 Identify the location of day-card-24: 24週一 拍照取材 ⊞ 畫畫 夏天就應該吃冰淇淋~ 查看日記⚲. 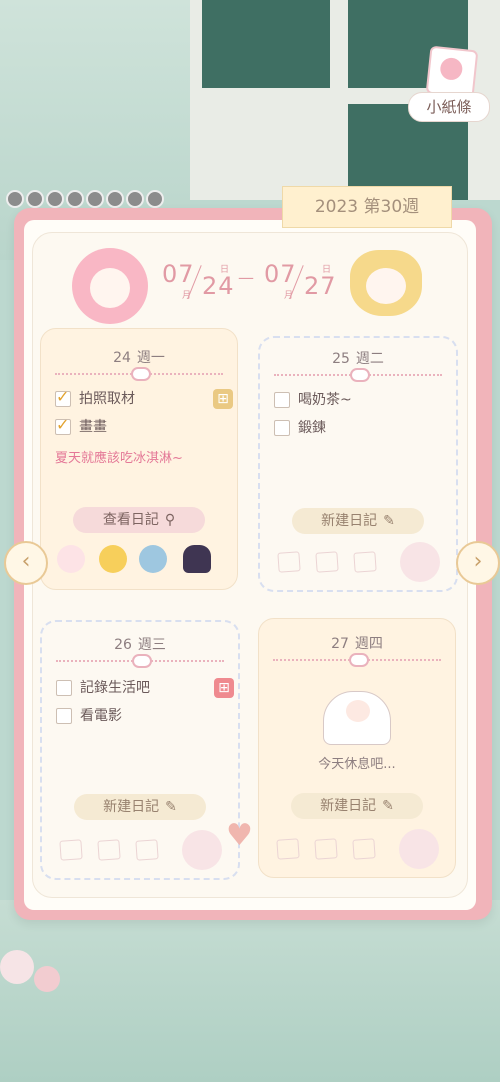
(139, 459).